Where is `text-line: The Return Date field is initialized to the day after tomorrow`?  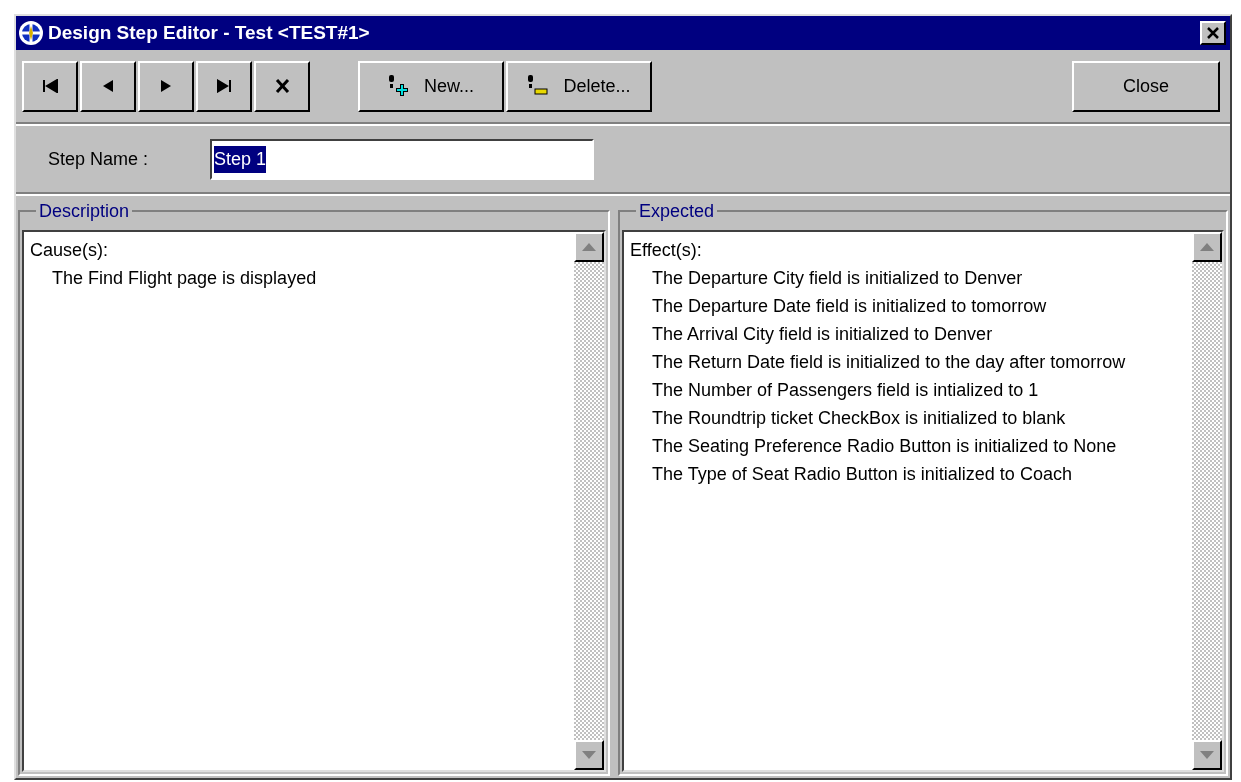
text-line: The Return Date field is initialized to the day after tomorrow is located at coordinates (889, 362).